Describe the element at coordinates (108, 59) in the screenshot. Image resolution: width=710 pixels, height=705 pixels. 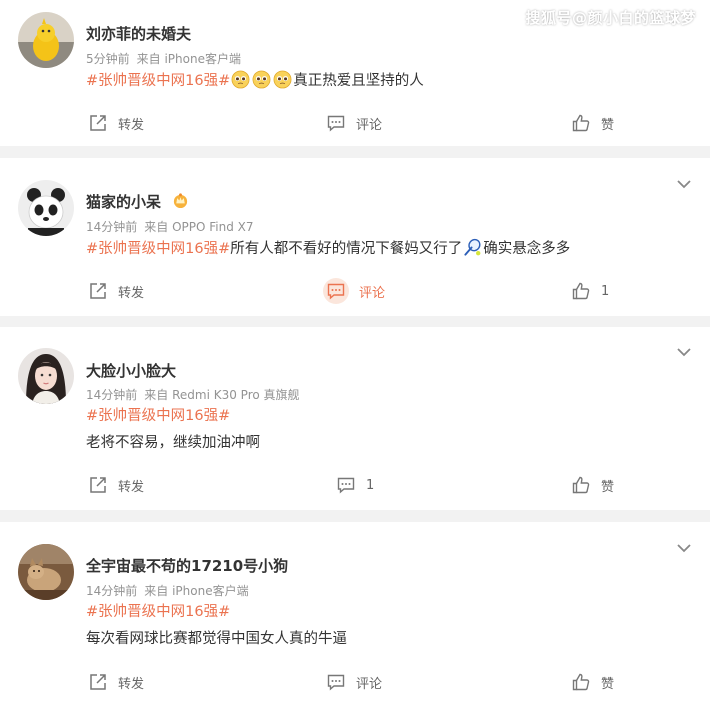
I see `post-time: 5分钟前` at that location.